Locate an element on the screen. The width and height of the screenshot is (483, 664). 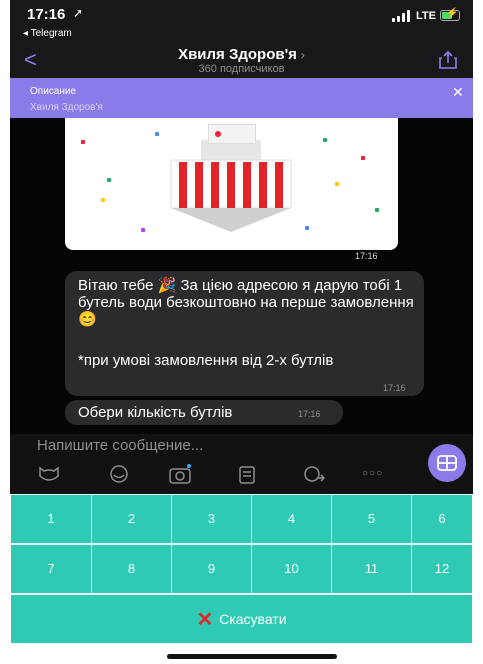
title-chevron: › is located at coordinates (302, 55).